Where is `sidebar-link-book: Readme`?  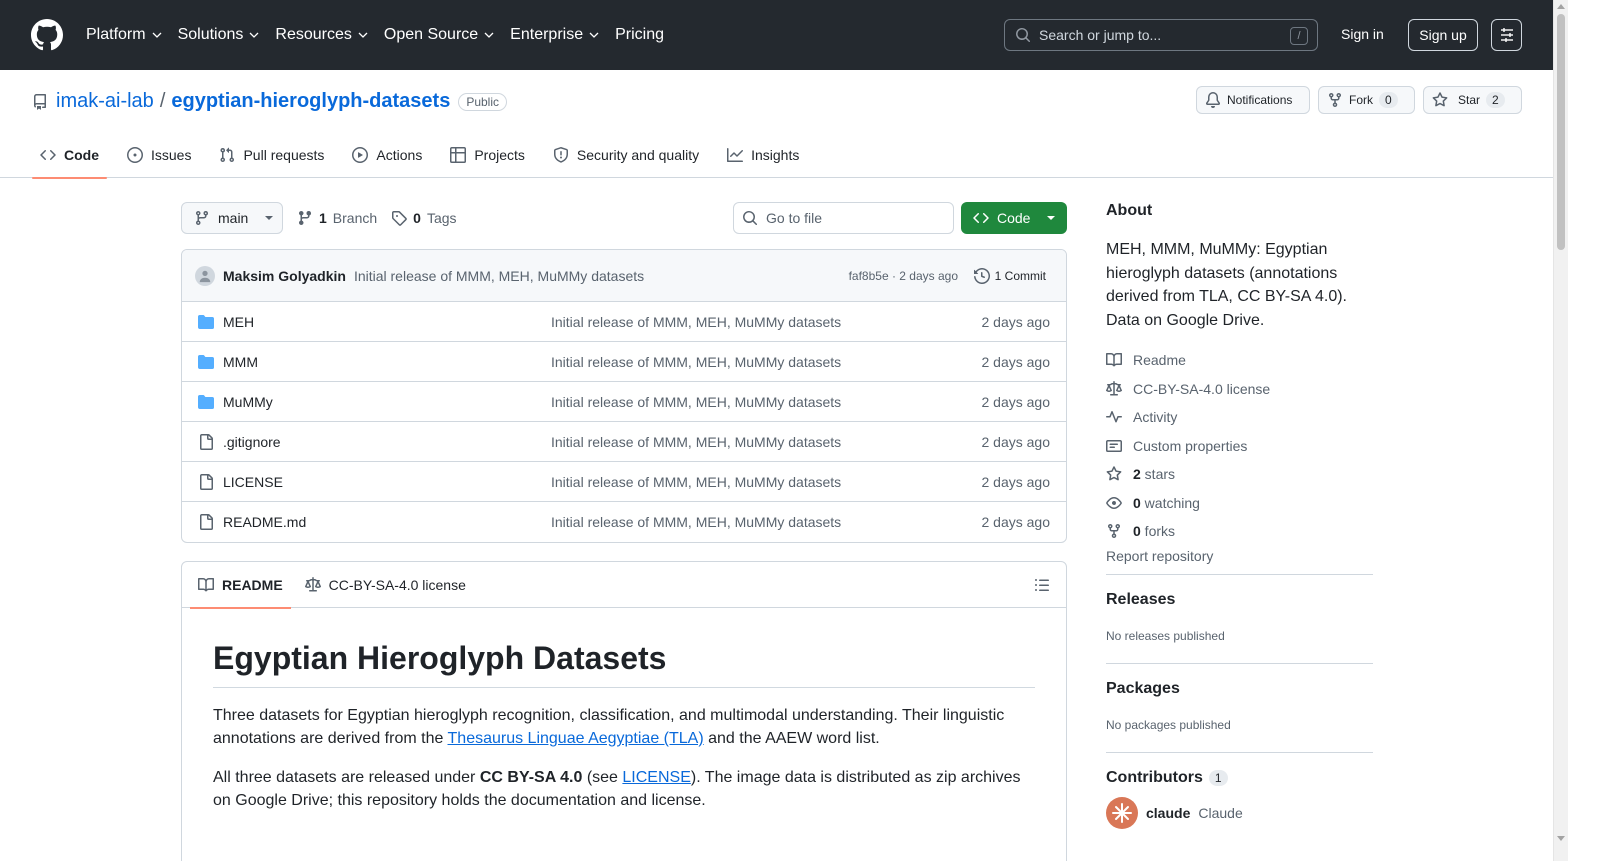 sidebar-link-book: Readme is located at coordinates (1239, 360).